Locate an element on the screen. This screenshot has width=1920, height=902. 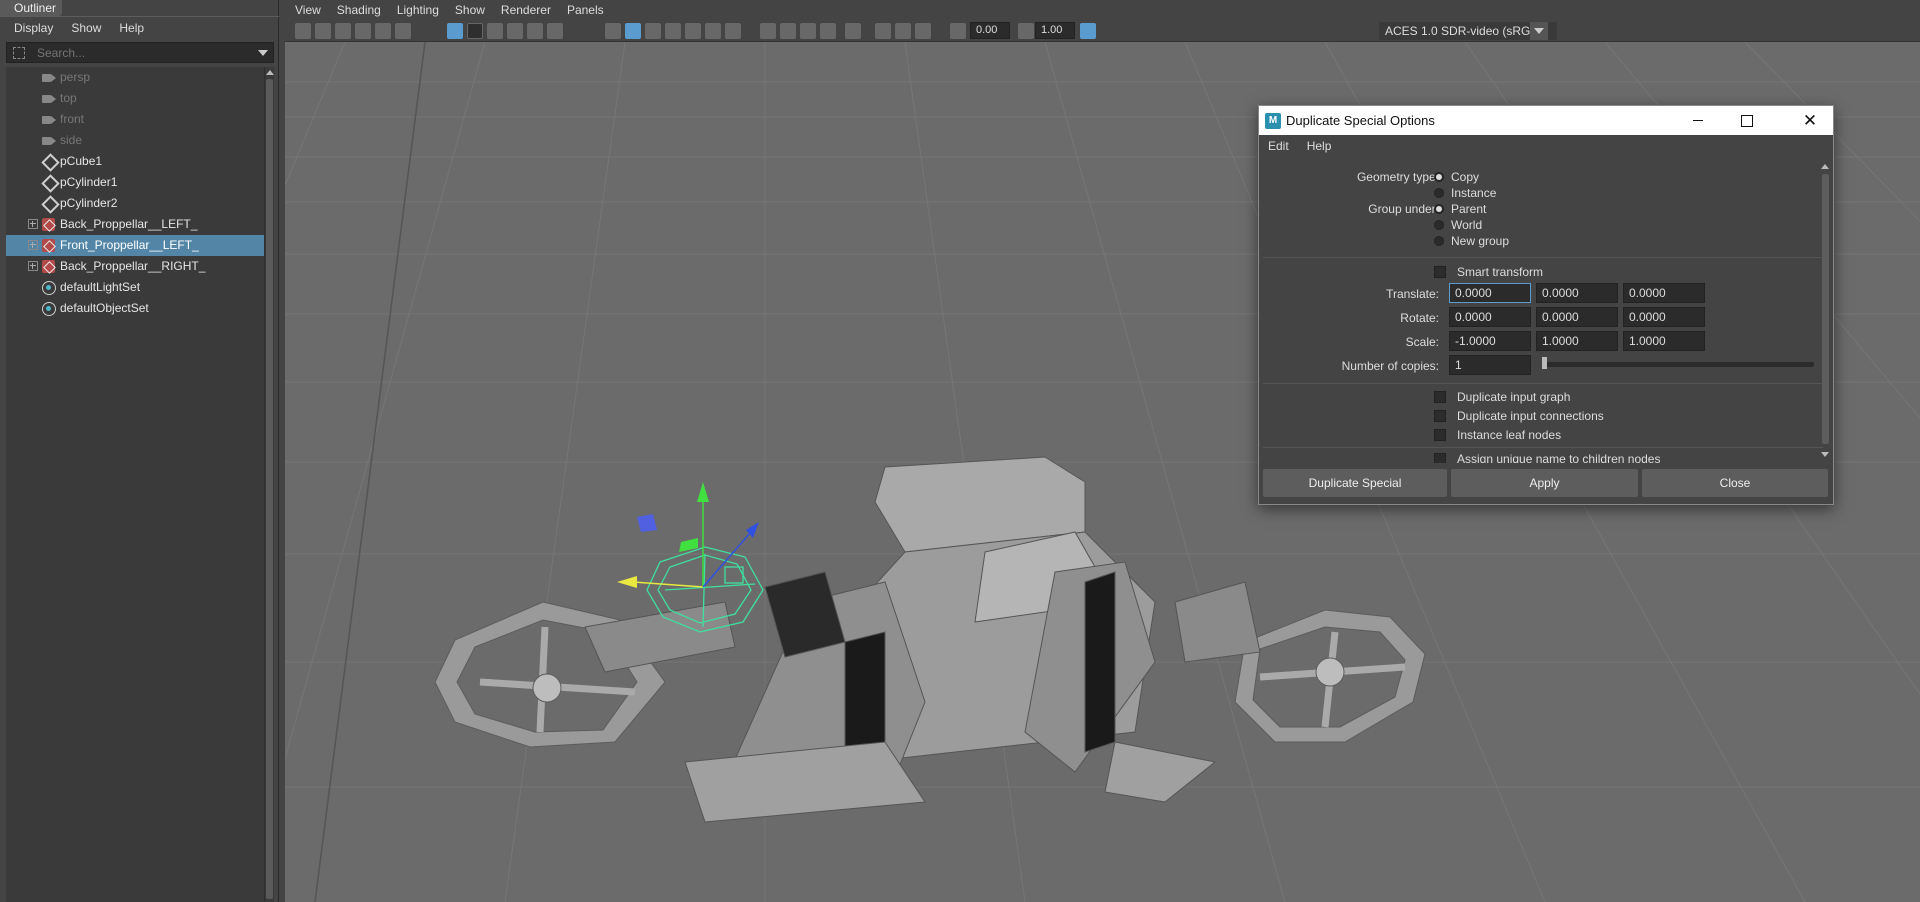
wireframe-icon is located at coordinates (613, 31).